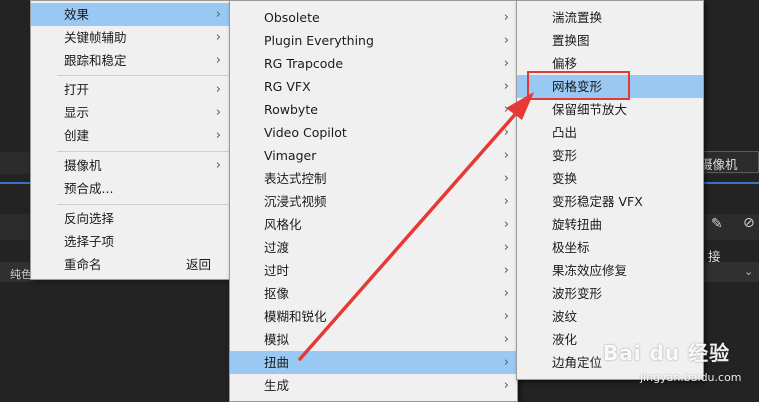 The height and width of the screenshot is (402, 759). I want to click on menu-item-polar-coordinates: 极坐标, so click(610, 247).